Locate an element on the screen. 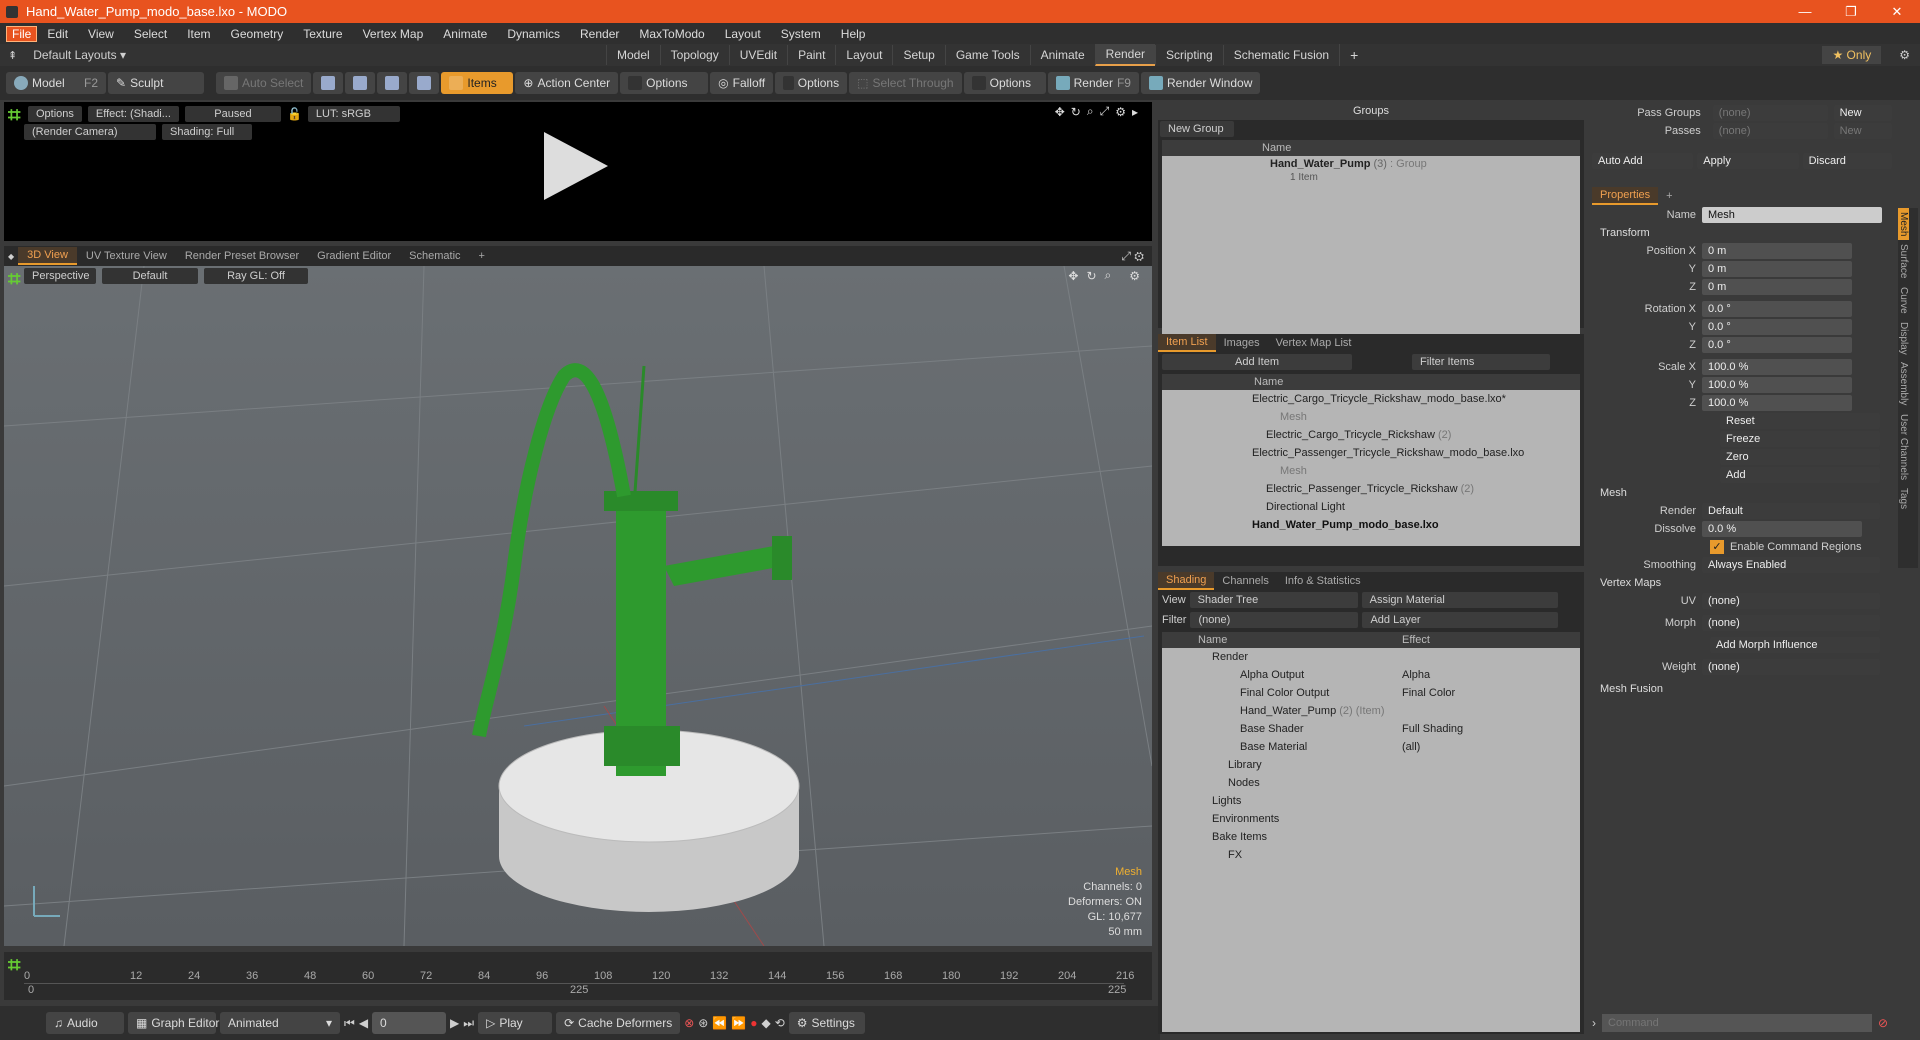  command-stop-icon: ⊘ is located at coordinates (1883, 1023).